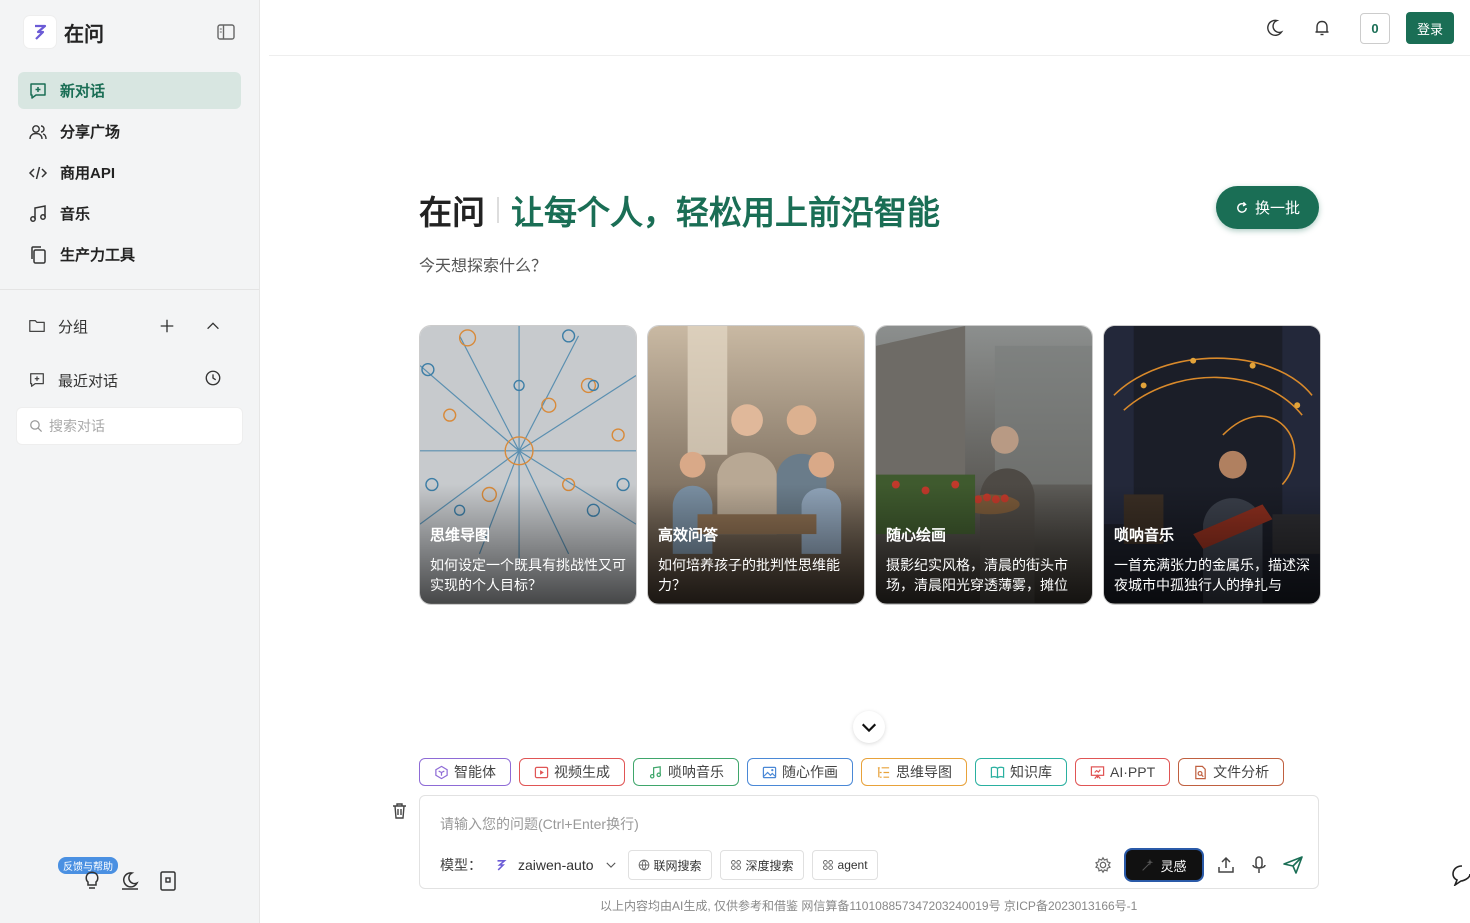 The image size is (1470, 923). I want to click on bell-icon, so click(1322, 28).